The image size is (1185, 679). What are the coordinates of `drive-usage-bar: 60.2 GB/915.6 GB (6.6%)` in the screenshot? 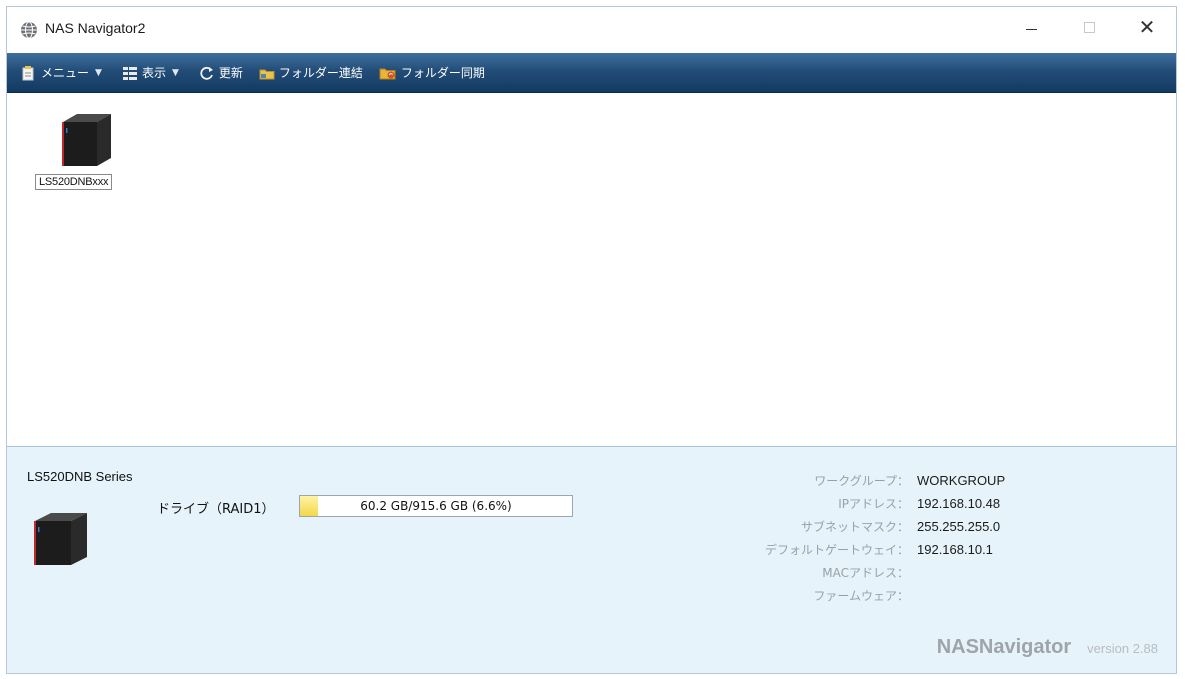 It's located at (436, 506).